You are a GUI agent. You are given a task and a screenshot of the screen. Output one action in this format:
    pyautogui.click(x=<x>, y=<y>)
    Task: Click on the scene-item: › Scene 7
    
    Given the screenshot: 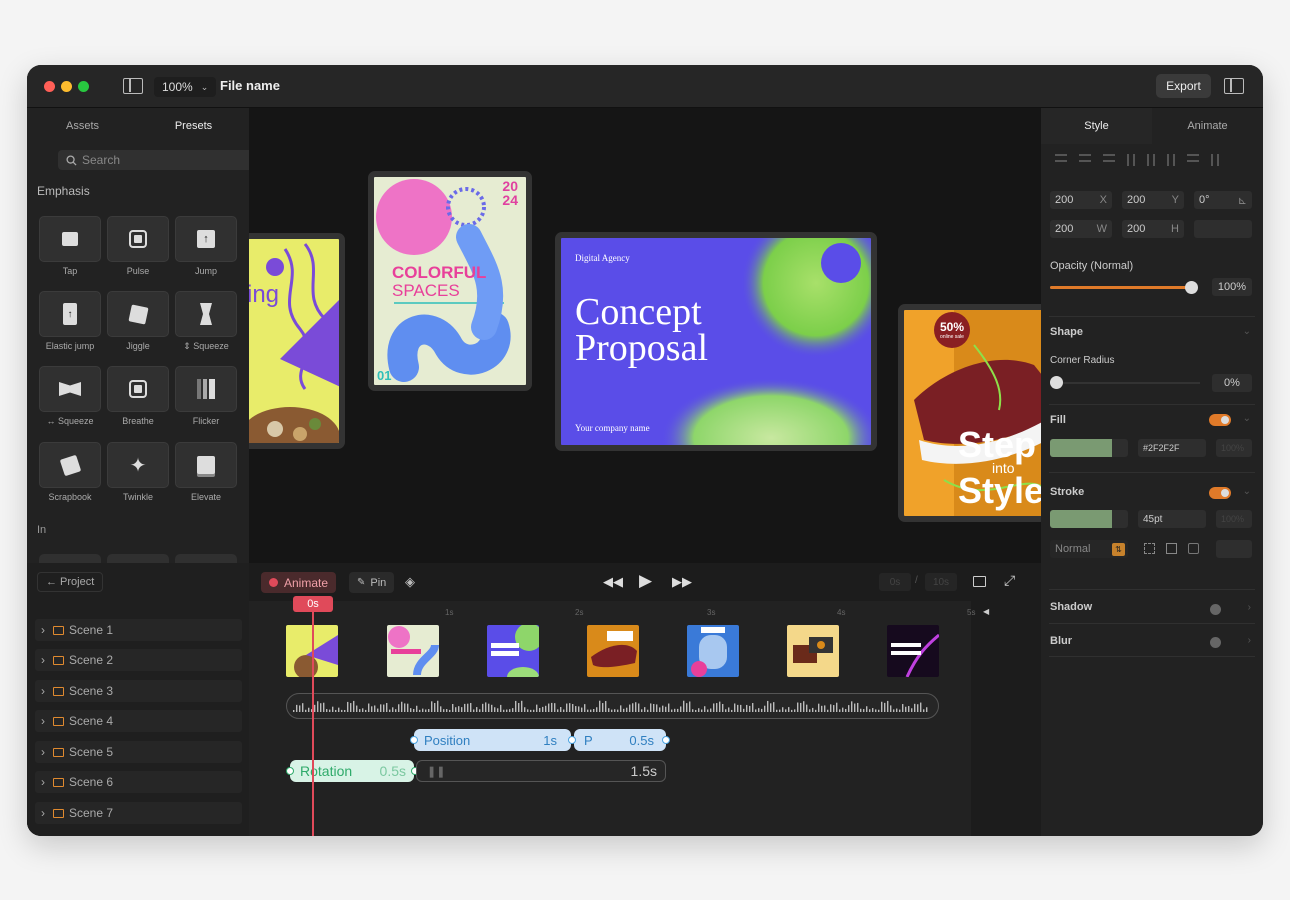 What is the action you would take?
    pyautogui.click(x=138, y=813)
    